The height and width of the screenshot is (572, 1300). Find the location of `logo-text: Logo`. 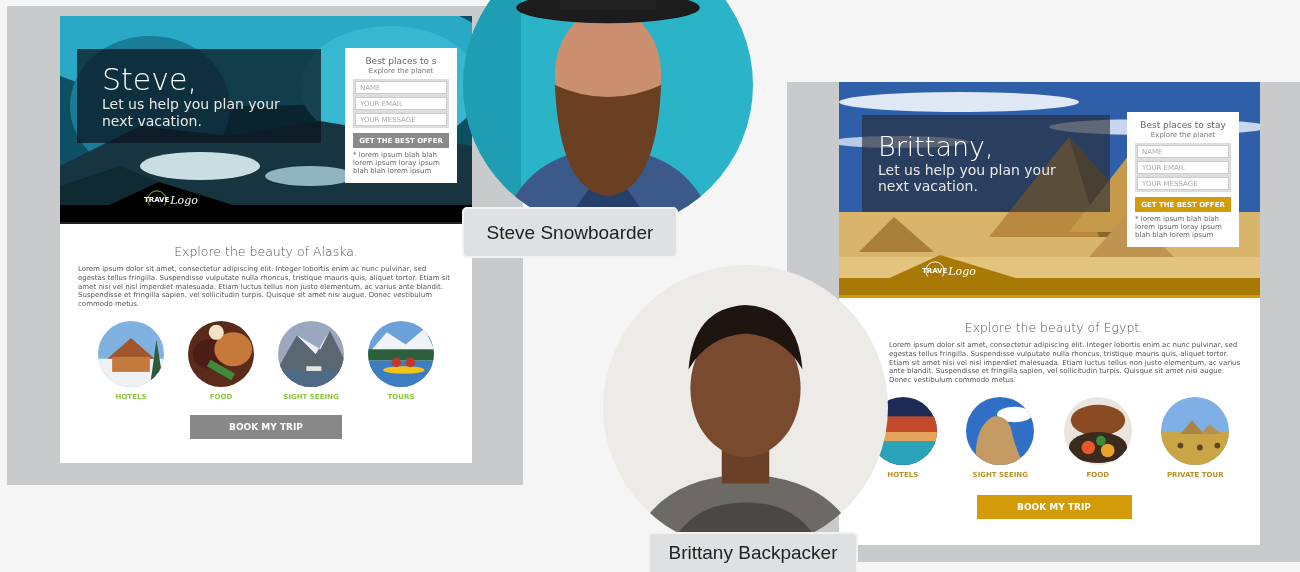

logo-text: Logo is located at coordinates (184, 200).